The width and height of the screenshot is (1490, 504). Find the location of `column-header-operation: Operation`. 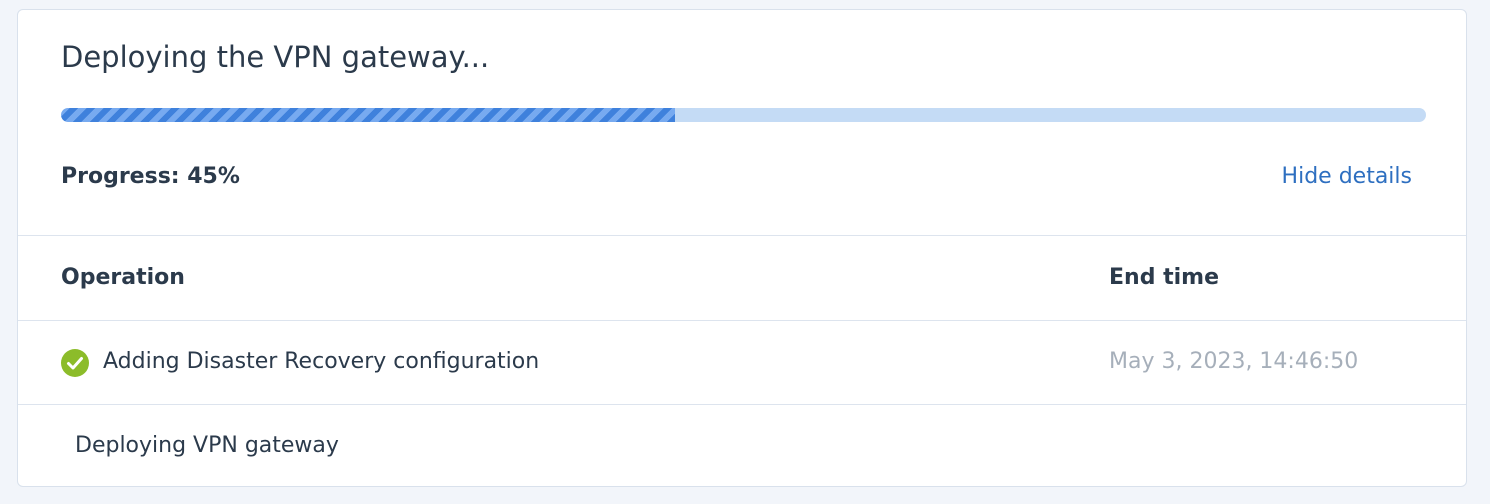

column-header-operation: Operation is located at coordinates (123, 277).